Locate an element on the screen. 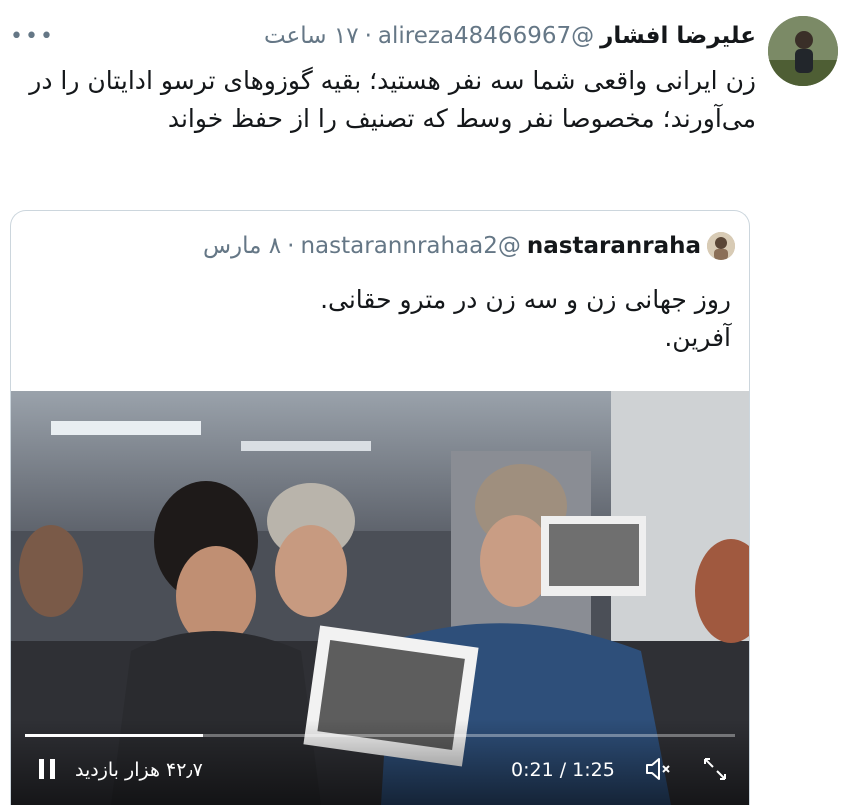 The image size is (848, 805). video-timecode: 0:21 / 1:25 is located at coordinates (563, 770).